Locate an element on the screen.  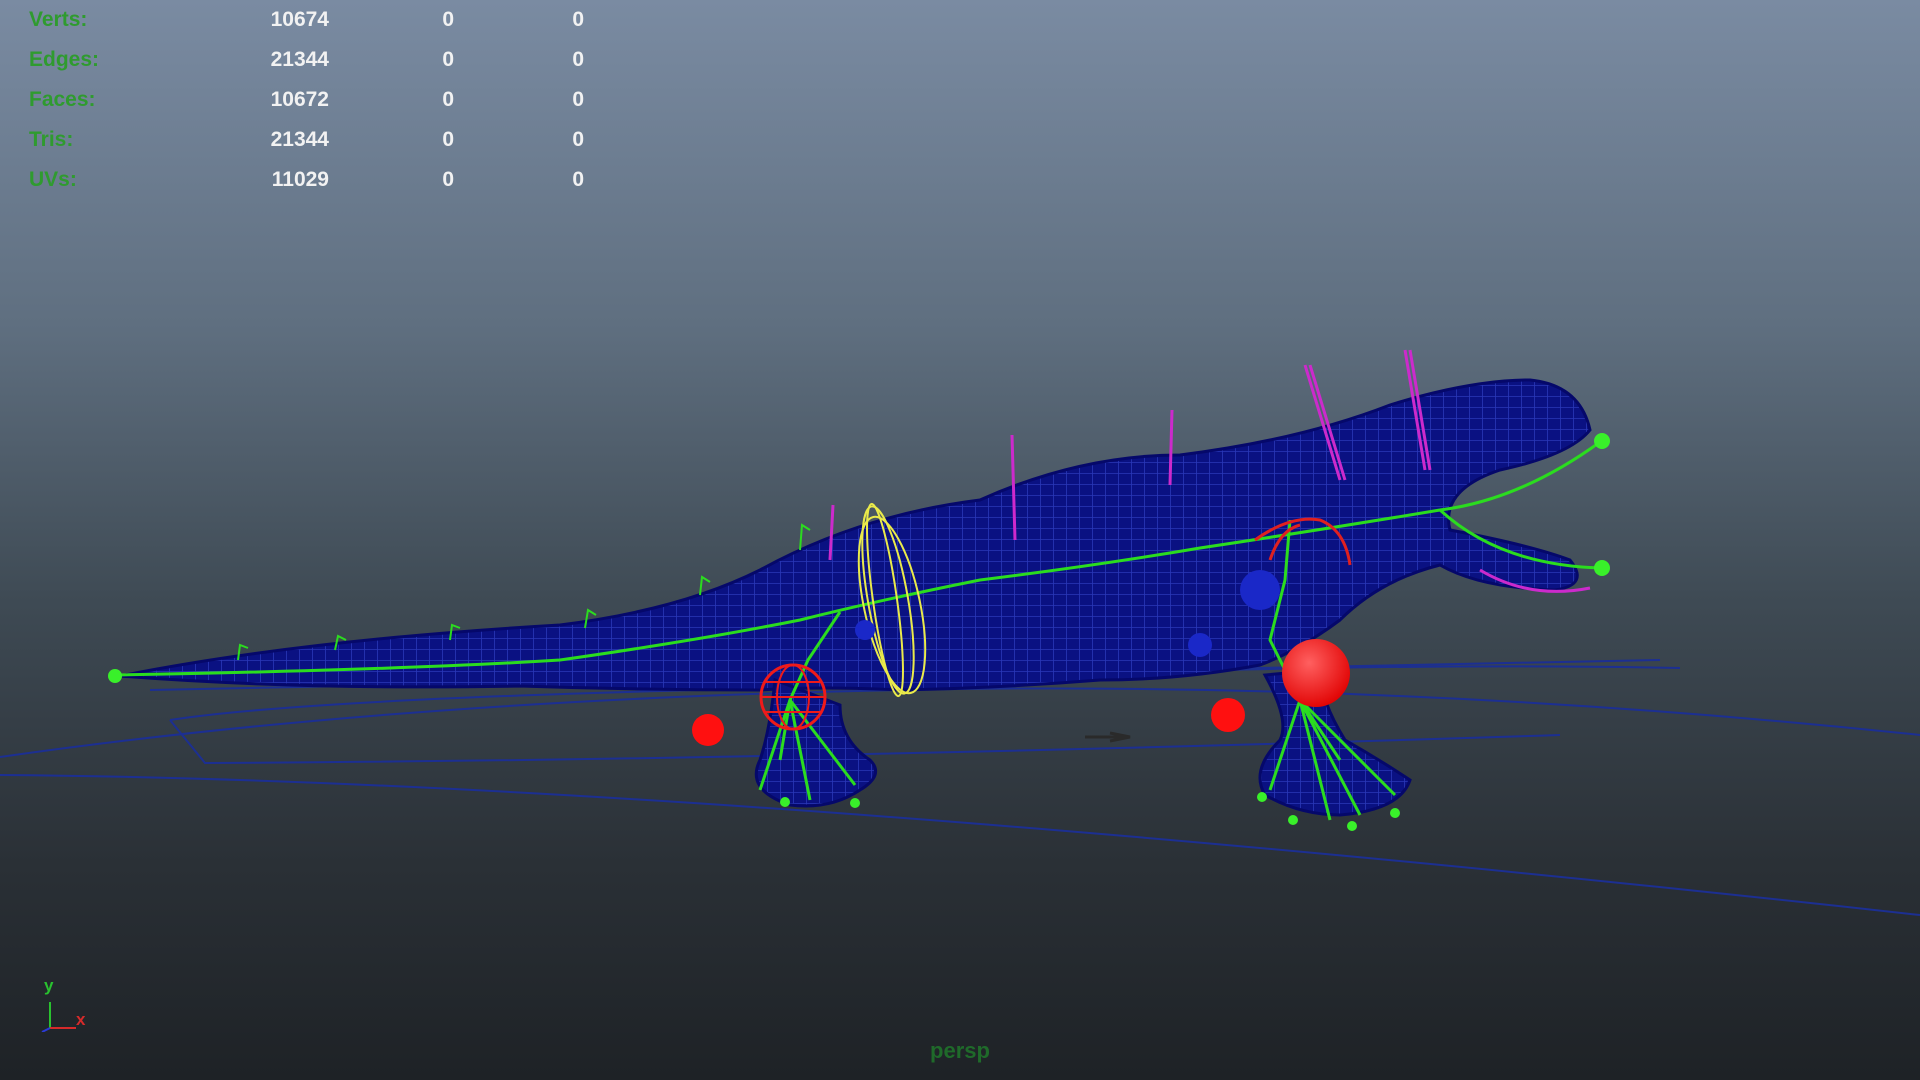
hud-row-edges: Edges: 21344 0 0 is located at coordinates (306, 60).